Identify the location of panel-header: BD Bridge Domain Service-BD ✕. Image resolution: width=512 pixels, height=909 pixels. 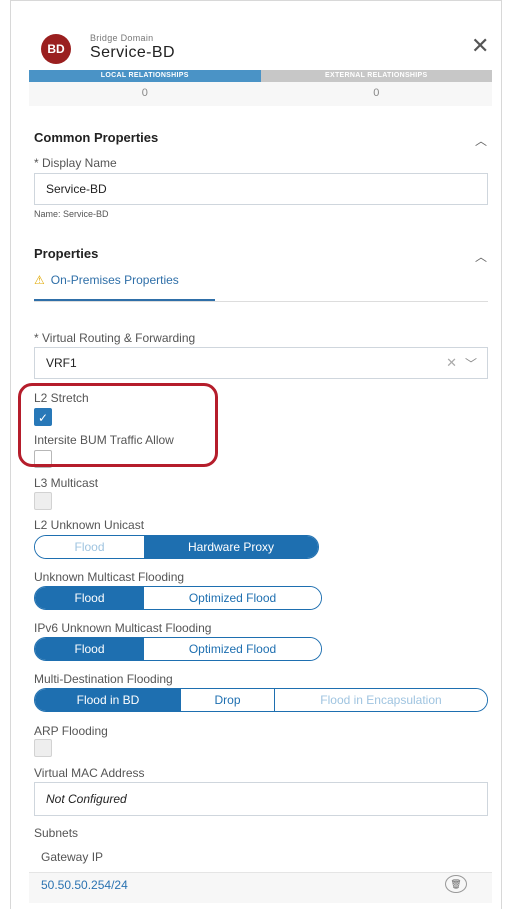
(256, 35).